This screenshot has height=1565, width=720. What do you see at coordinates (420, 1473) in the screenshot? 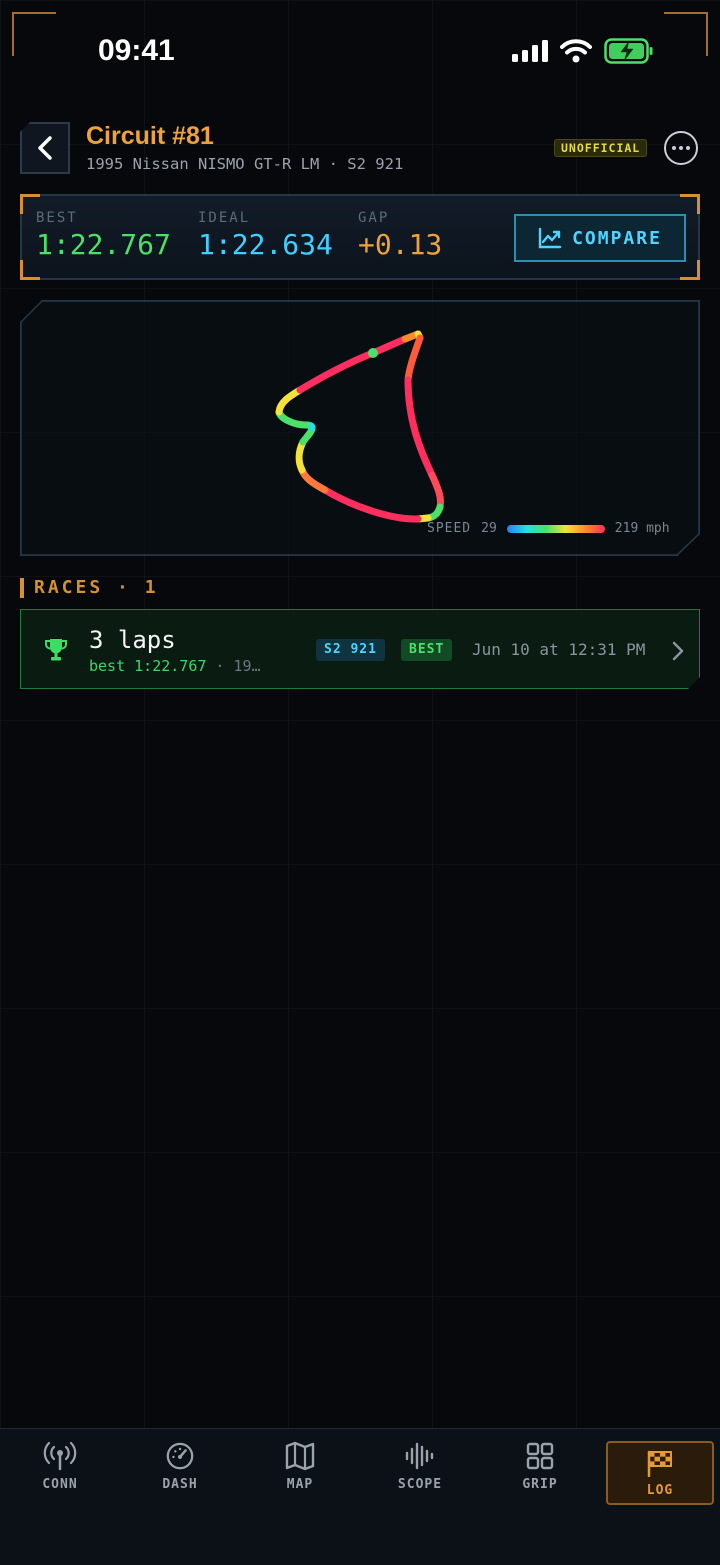
I see `tab-scope: SCOPE` at bounding box center [420, 1473].